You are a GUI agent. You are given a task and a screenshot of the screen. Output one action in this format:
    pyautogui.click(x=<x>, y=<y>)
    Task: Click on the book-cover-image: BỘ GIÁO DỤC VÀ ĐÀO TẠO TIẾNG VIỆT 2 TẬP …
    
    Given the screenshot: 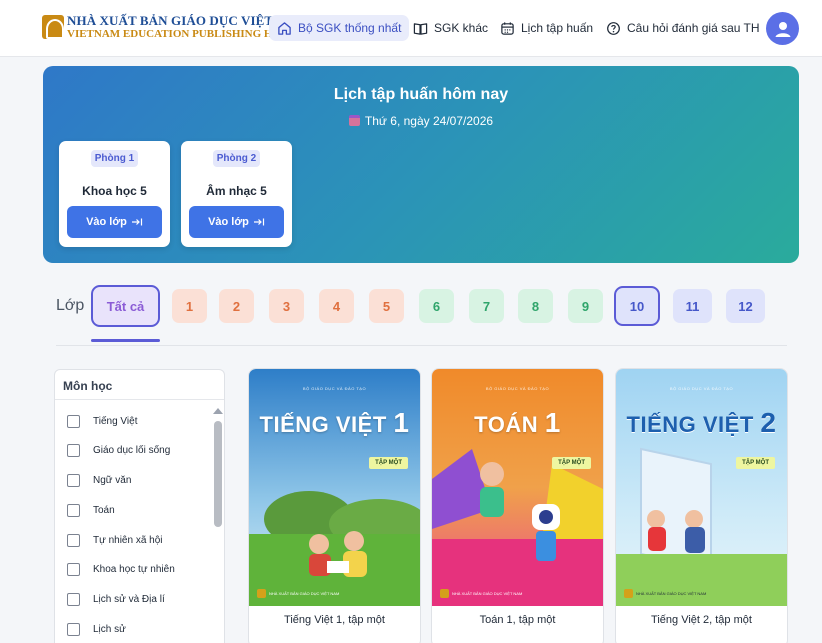 What is the action you would take?
    pyautogui.click(x=701, y=487)
    